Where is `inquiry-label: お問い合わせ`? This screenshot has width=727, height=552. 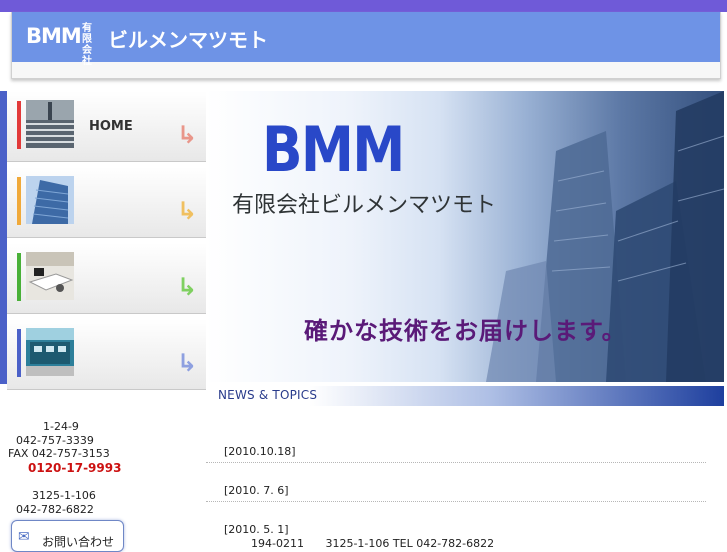 inquiry-label: お問い合わせ is located at coordinates (78, 542).